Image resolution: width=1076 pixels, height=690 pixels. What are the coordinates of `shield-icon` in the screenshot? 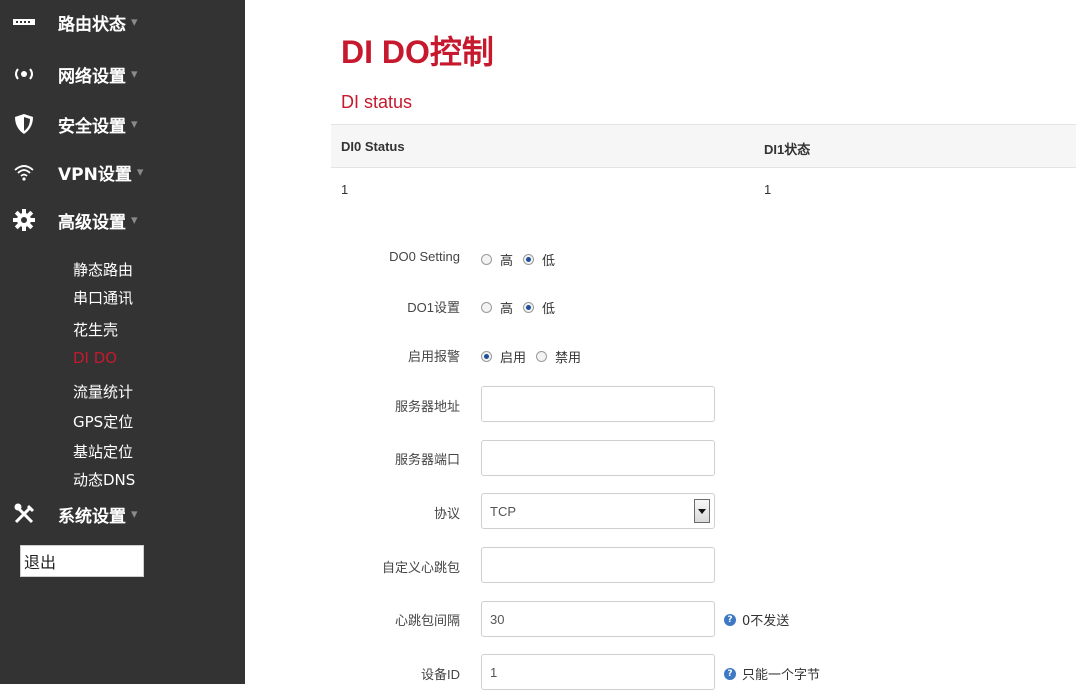 It's located at (24, 124).